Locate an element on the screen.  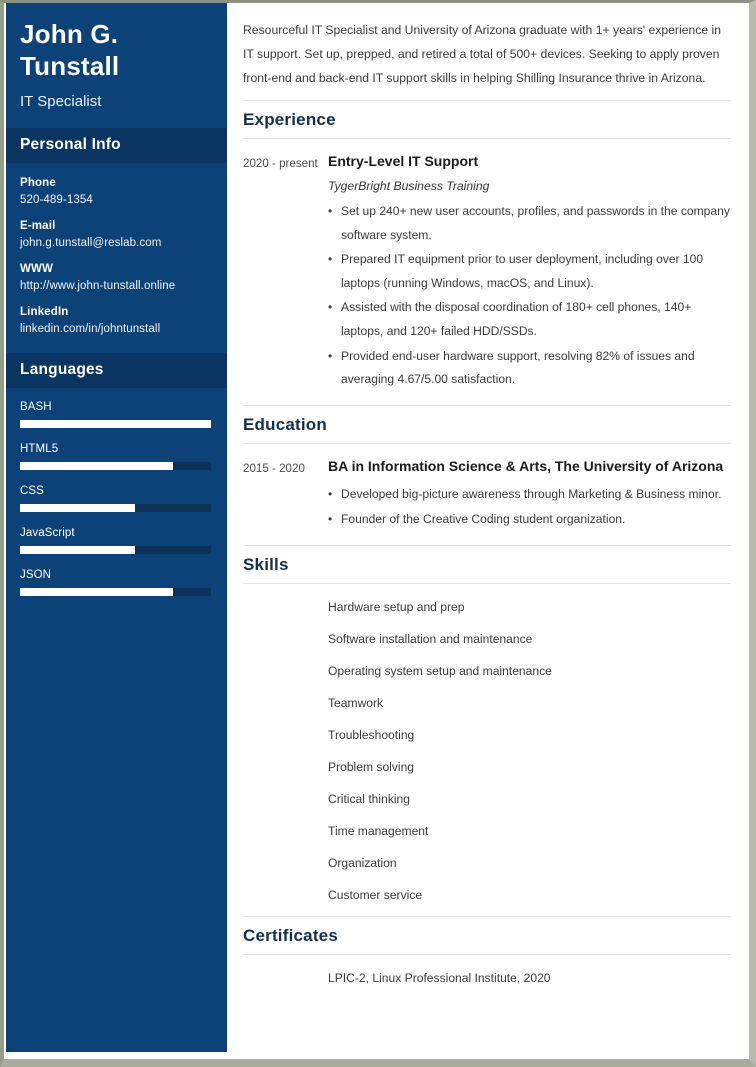
skill-item: Hardware setup and prep is located at coordinates (396, 606).